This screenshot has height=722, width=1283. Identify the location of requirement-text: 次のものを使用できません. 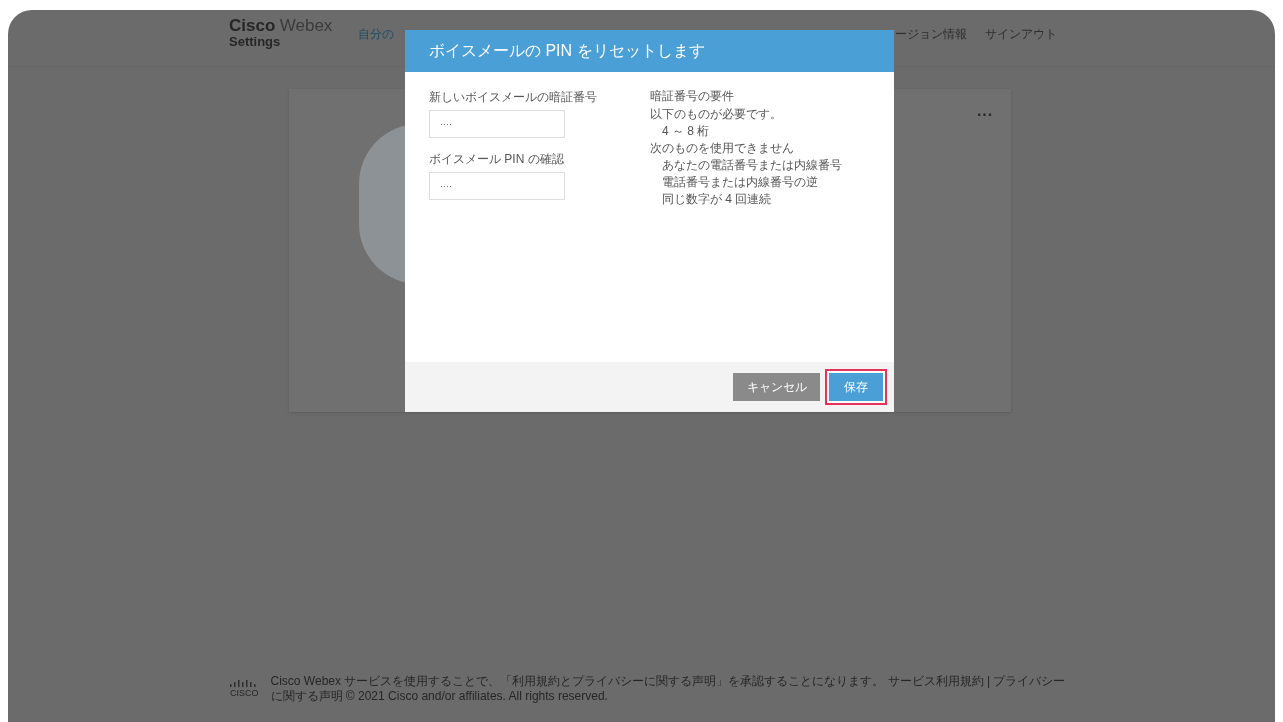
(722, 148).